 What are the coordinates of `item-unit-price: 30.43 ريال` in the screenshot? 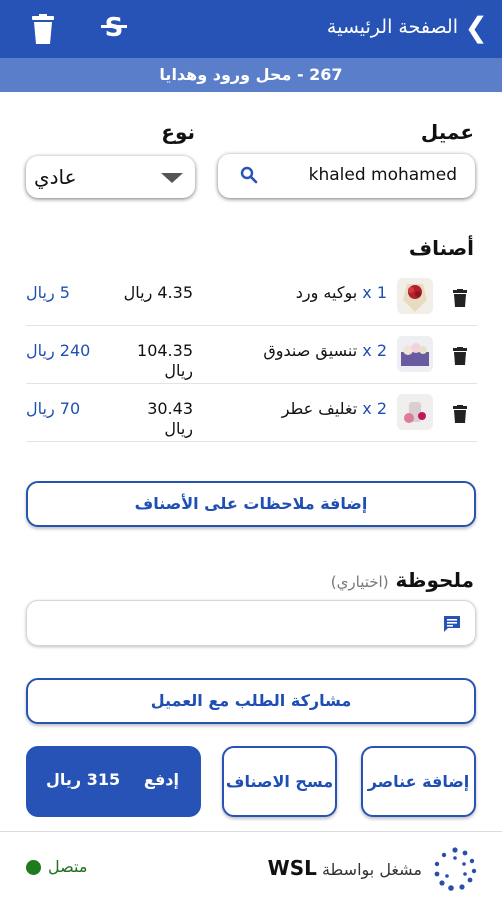 It's located at (170, 418).